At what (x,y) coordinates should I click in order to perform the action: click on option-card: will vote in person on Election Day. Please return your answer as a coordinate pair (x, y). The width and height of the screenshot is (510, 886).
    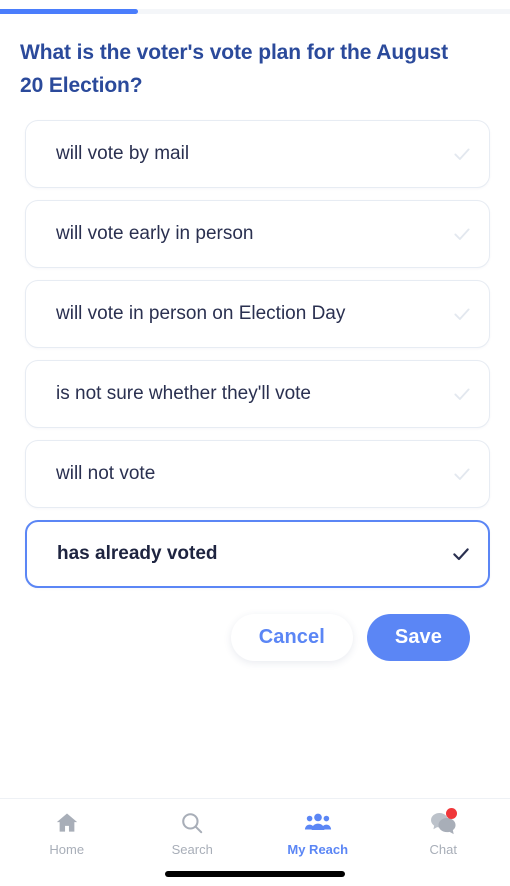
    Looking at the image, I should click on (255, 314).